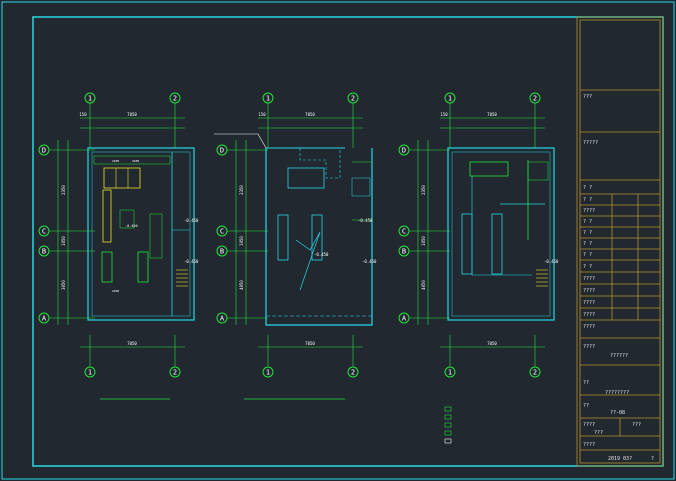  What do you see at coordinates (131, 226) in the screenshot?
I see `room-label: -0.450` at bounding box center [131, 226].